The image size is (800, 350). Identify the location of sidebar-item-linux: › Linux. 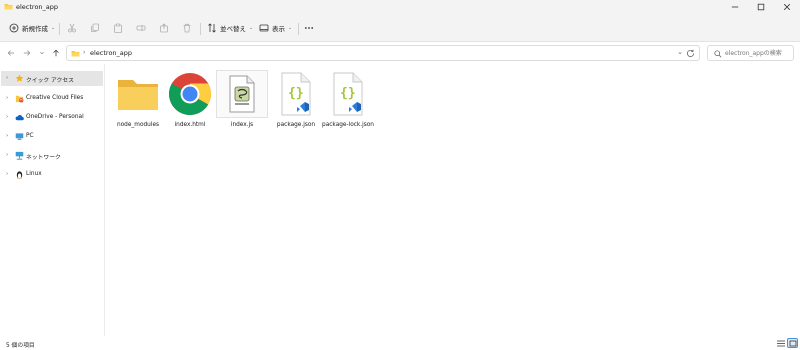
(52, 174).